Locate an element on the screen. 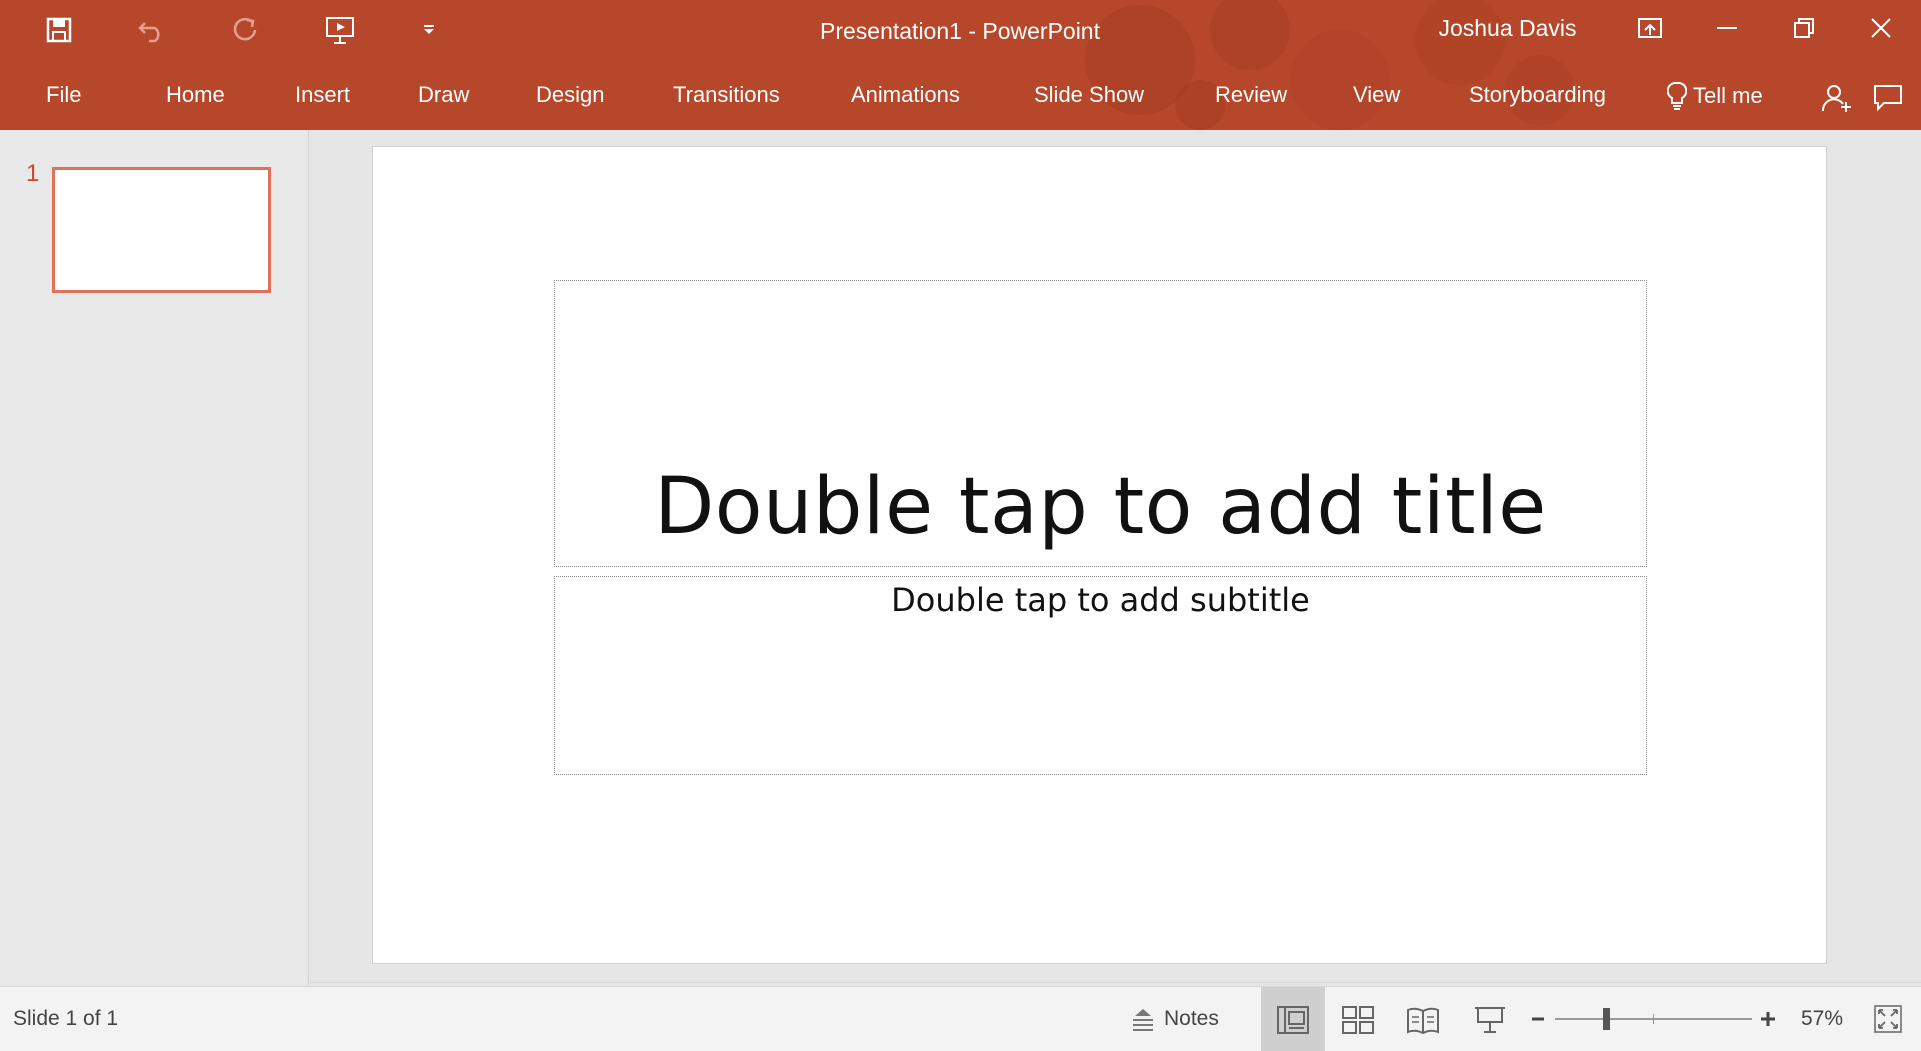 This screenshot has width=1921, height=1051. slide-sorter-view-button is located at coordinates (1358, 1019).